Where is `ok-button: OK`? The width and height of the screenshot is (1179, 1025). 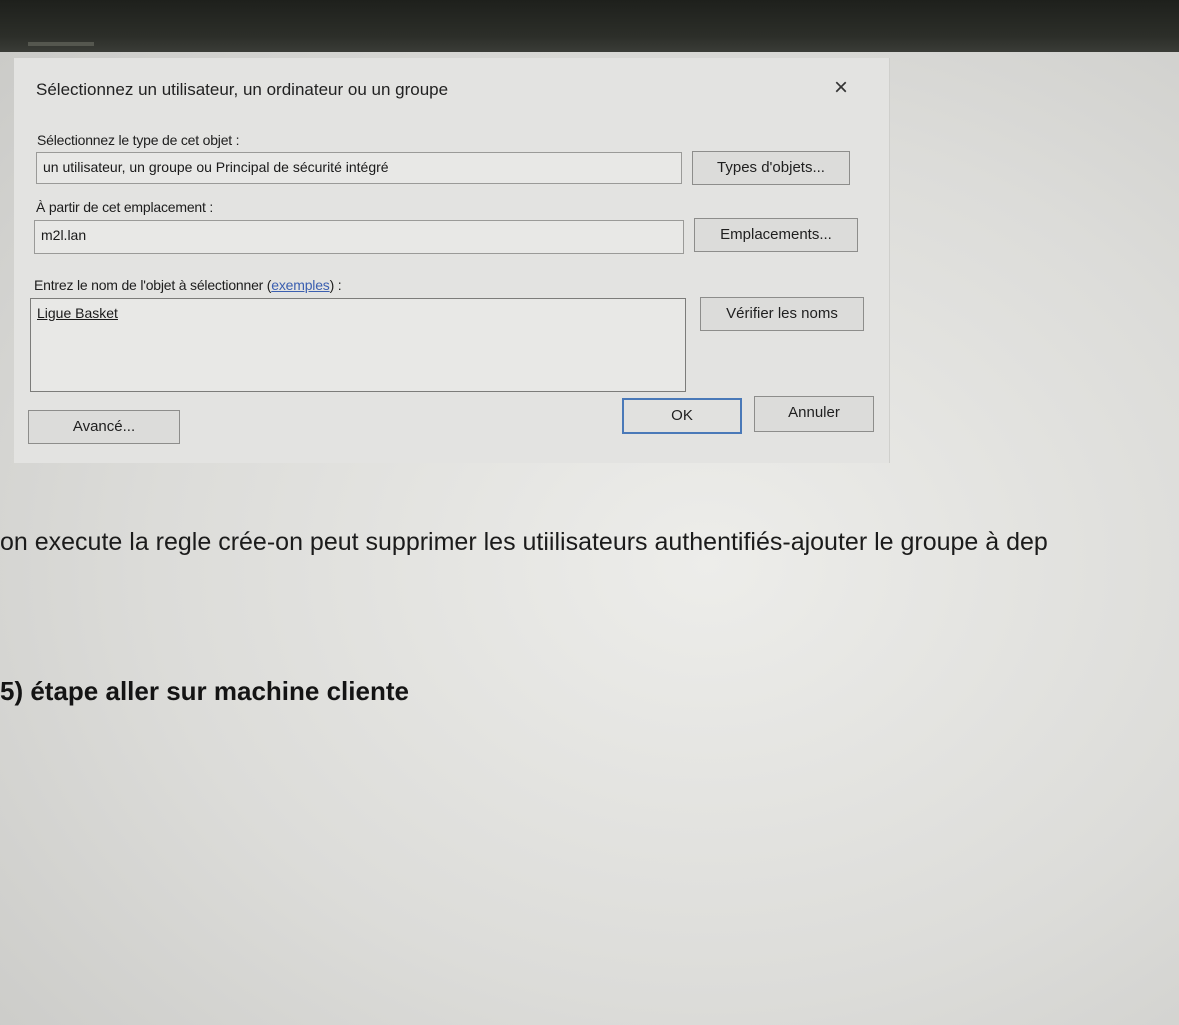 ok-button: OK is located at coordinates (682, 416).